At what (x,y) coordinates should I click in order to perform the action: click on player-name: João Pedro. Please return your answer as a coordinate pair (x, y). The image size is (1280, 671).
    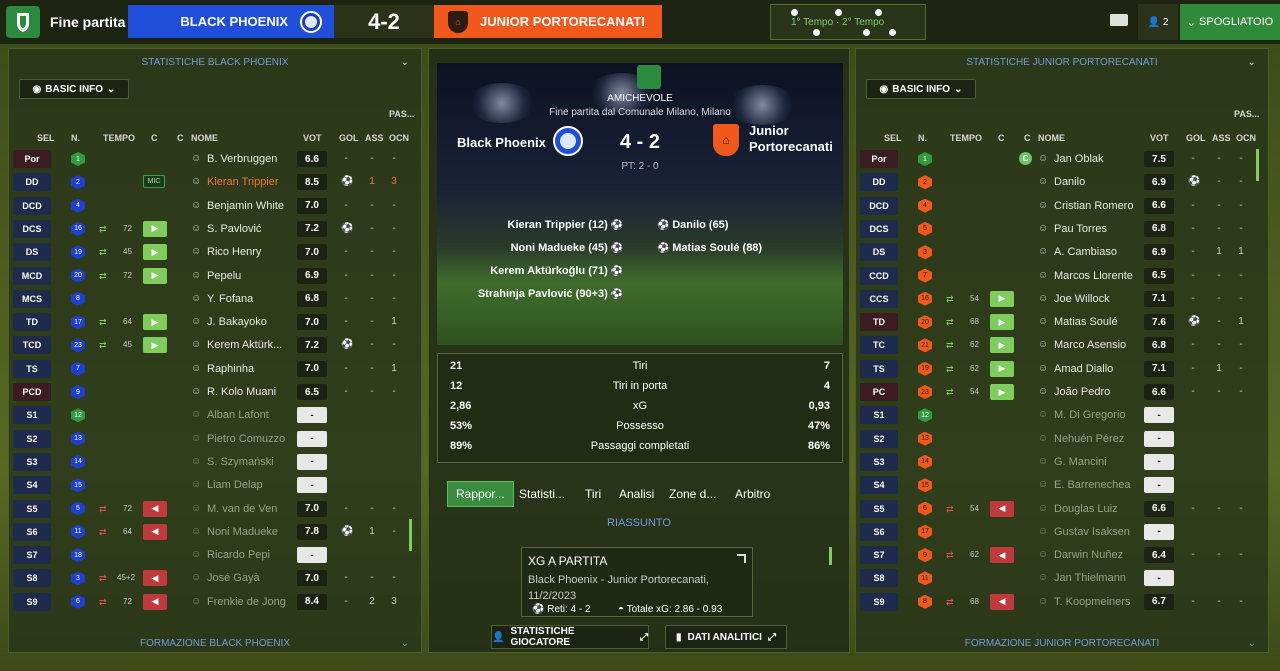
    Looking at the image, I should click on (1082, 392).